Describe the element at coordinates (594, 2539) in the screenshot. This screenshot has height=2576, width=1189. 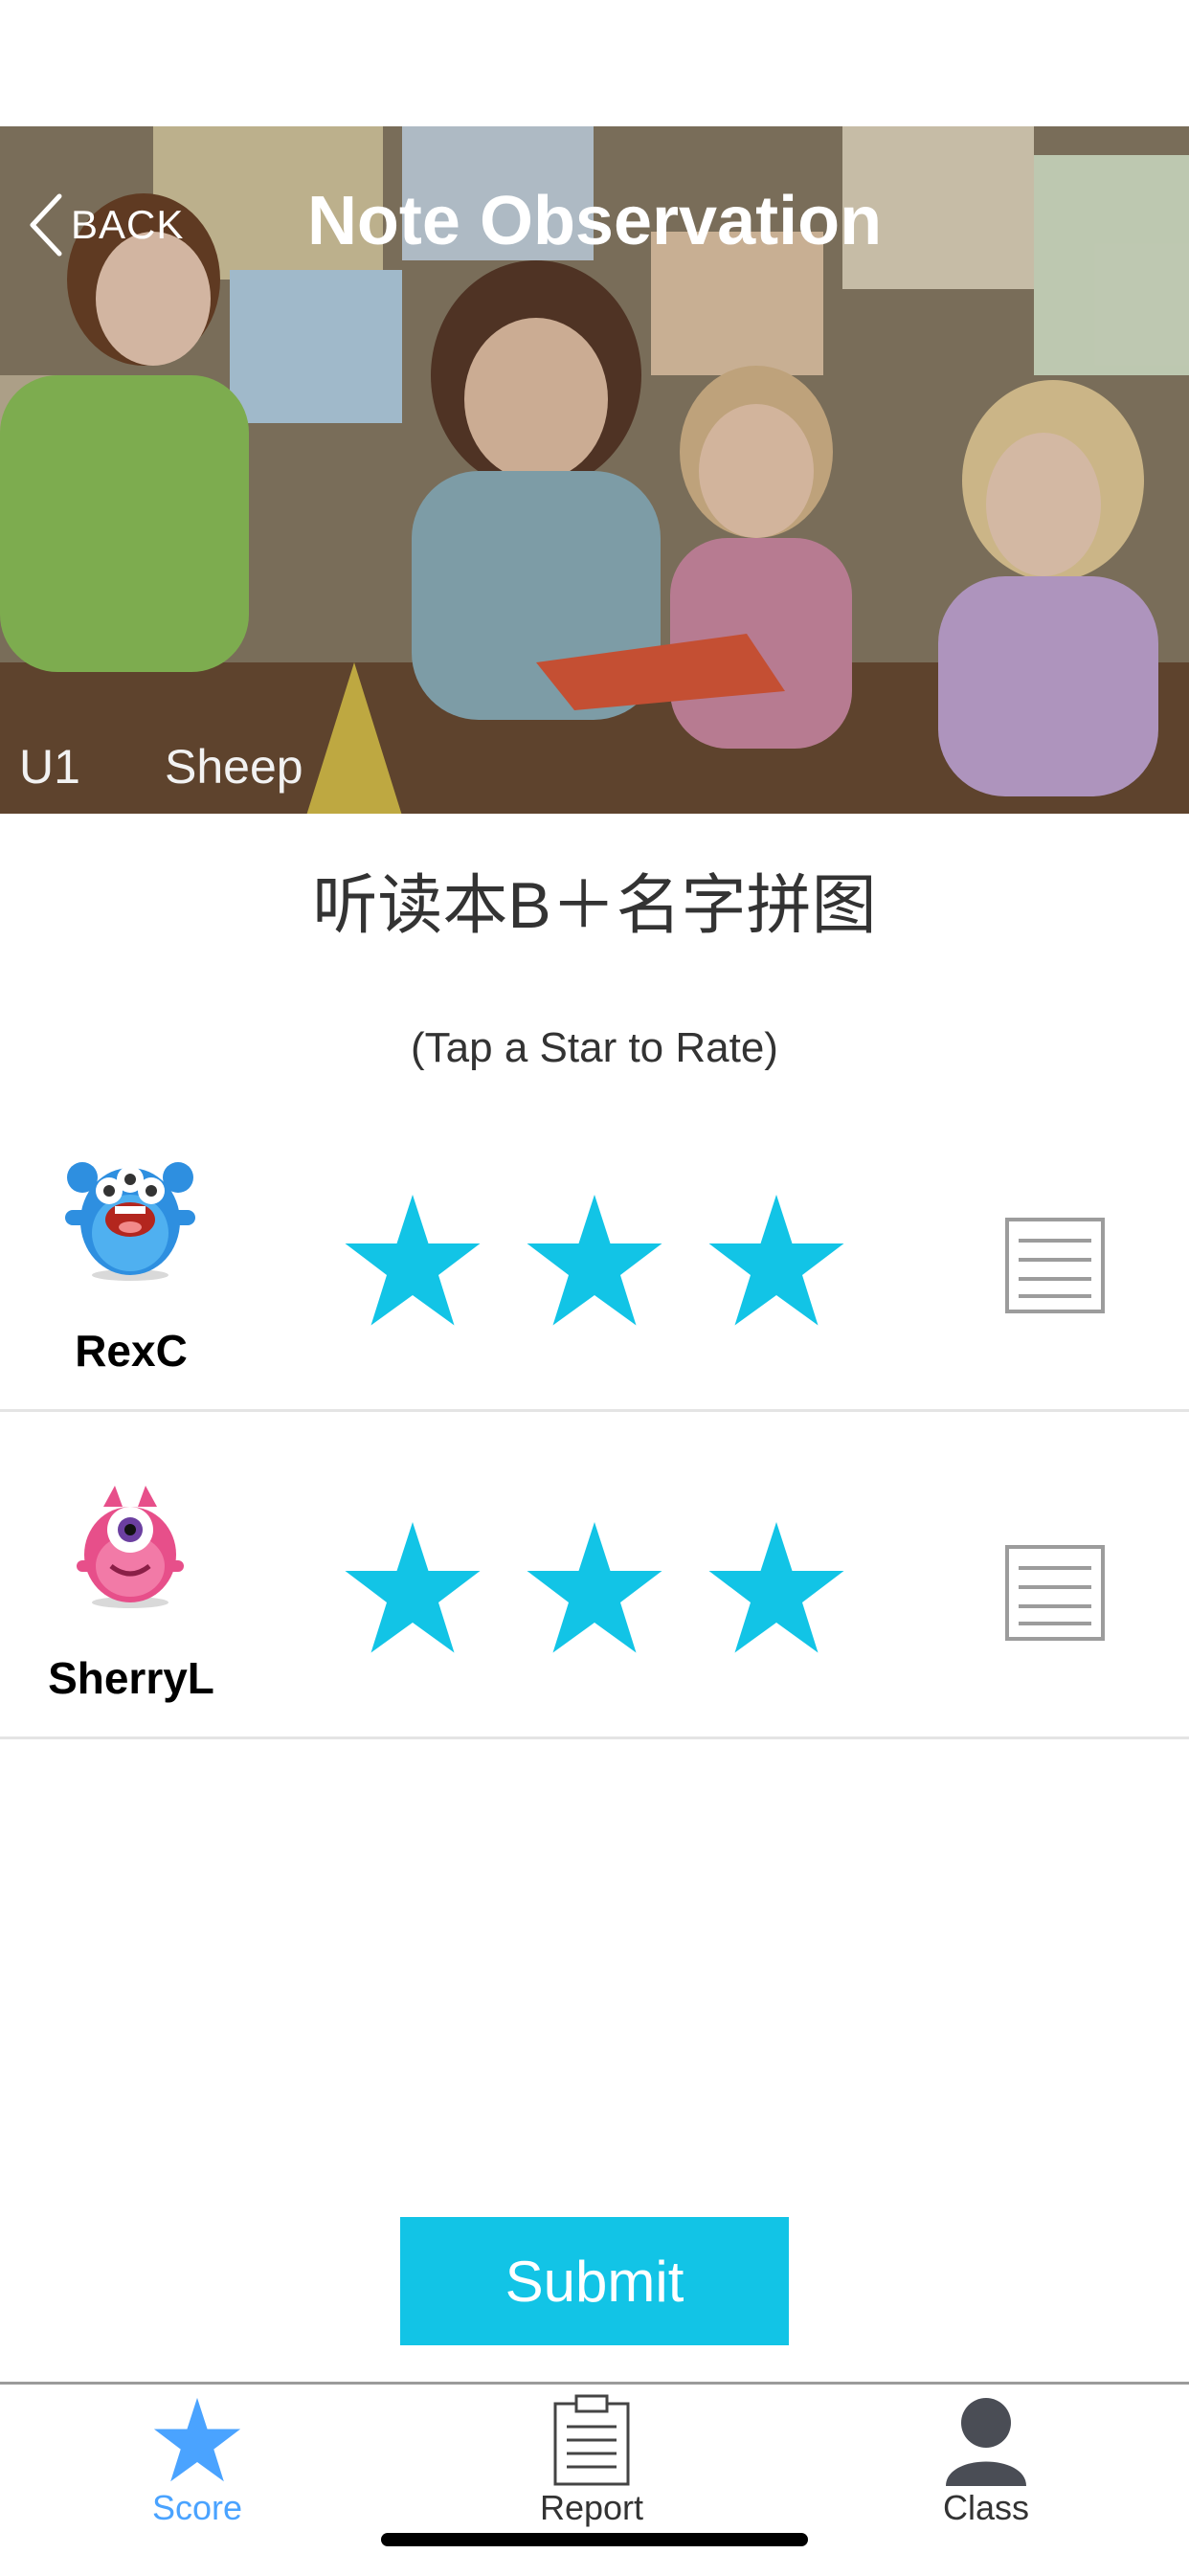
I see `home-indicator` at that location.